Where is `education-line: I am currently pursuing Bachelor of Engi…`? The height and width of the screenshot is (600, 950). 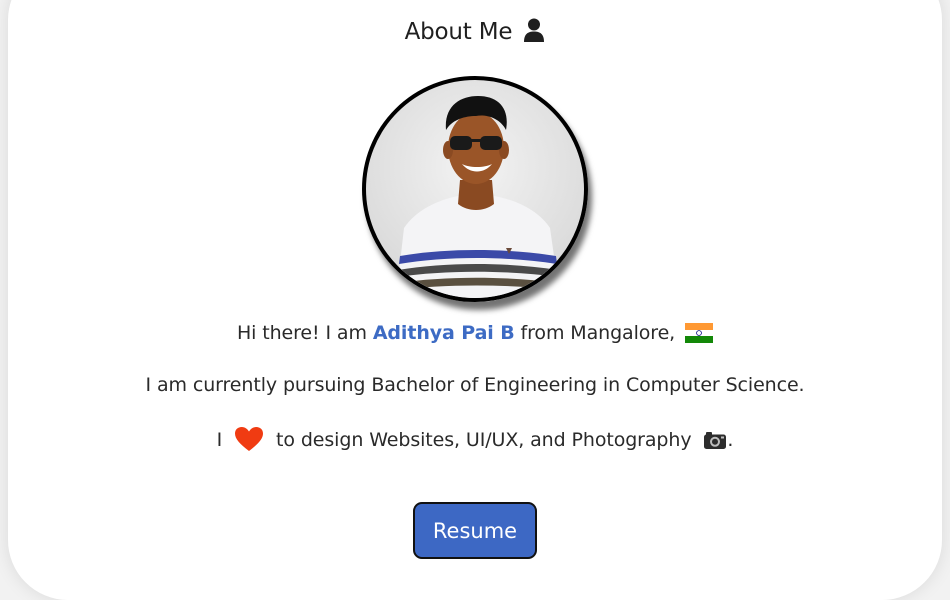
education-line: I am currently pursuing Bachelor of Engi… is located at coordinates (475, 385).